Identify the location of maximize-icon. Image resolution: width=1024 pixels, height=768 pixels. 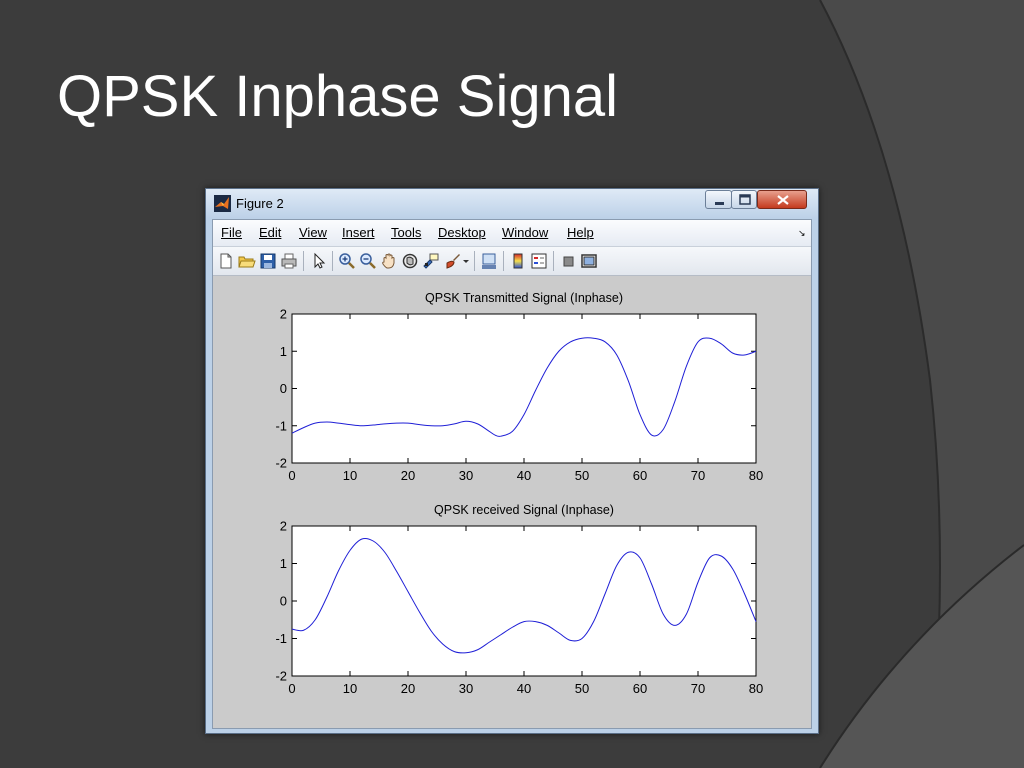
(745, 199).